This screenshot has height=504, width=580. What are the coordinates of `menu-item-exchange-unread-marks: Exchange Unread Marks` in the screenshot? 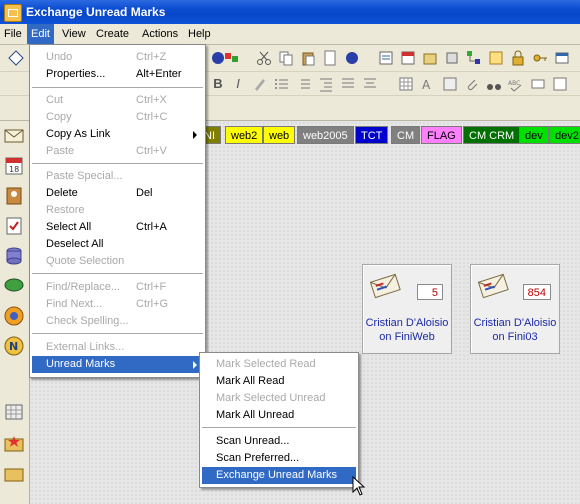 It's located at (279, 475).